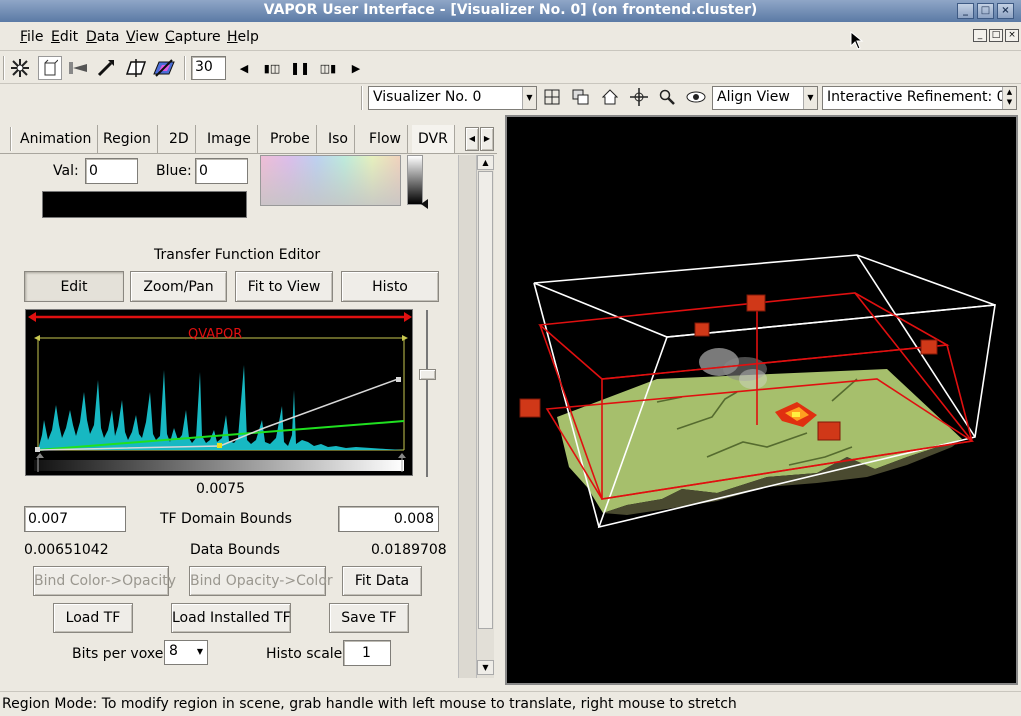 The width and height of the screenshot is (1021, 716). What do you see at coordinates (304, 654) in the screenshot?
I see `histo-scale-label: Histo scale` at bounding box center [304, 654].